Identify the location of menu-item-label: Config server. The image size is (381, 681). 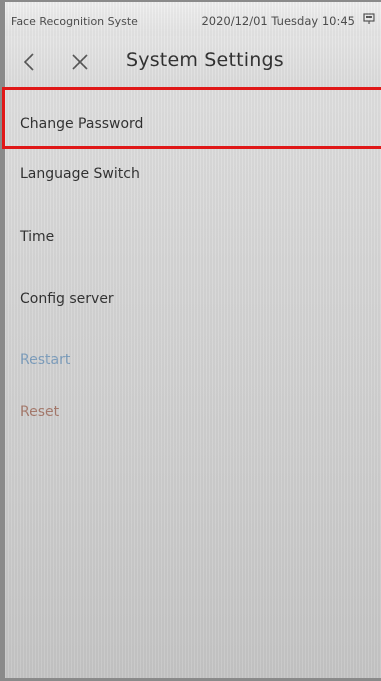
(67, 299).